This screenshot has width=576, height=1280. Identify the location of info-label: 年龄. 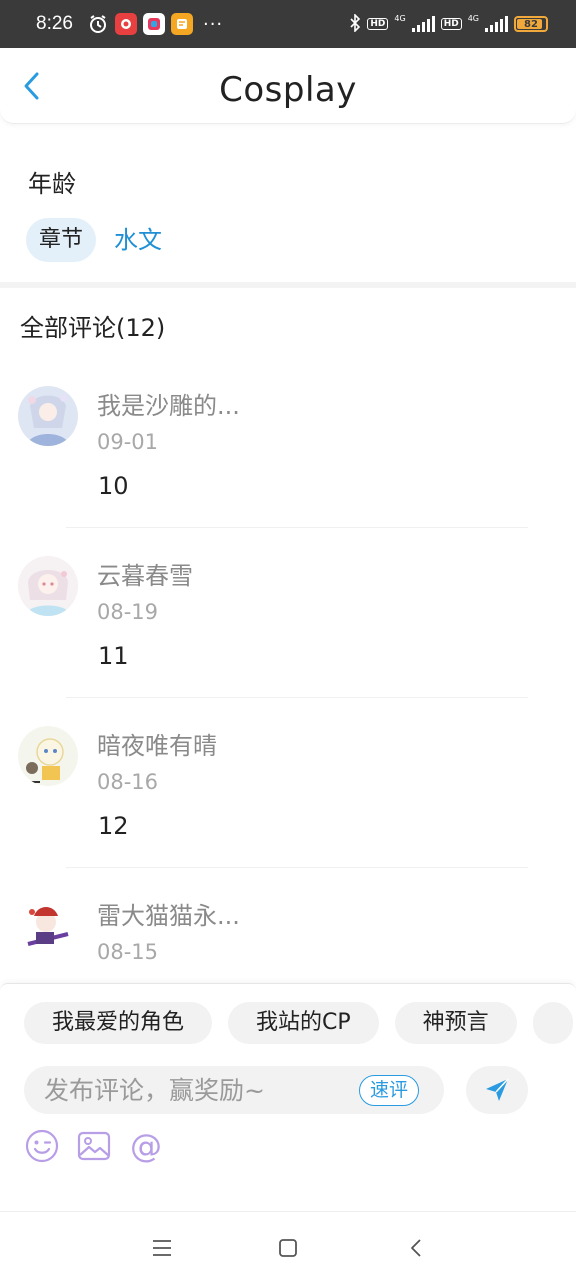
(52, 184).